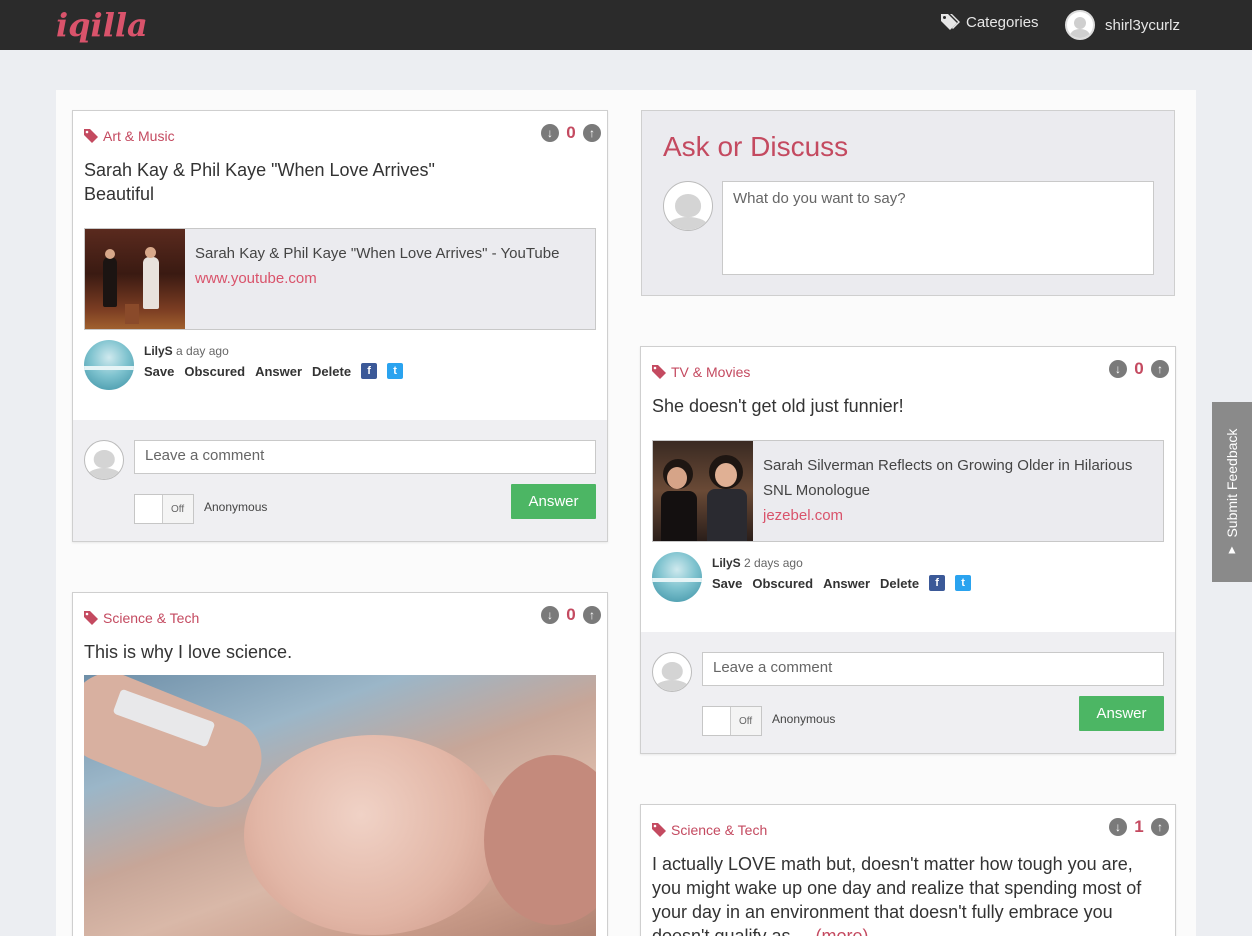 The image size is (1252, 936). I want to click on ask-title: Ask or Discuss, so click(756, 146).